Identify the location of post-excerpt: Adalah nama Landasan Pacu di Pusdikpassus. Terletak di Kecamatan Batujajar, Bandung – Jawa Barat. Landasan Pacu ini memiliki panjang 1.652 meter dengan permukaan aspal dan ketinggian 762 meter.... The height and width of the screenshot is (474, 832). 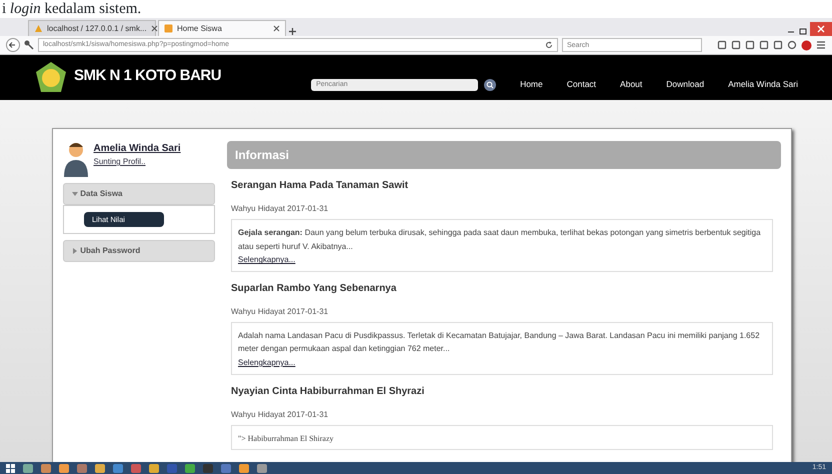
(499, 343).